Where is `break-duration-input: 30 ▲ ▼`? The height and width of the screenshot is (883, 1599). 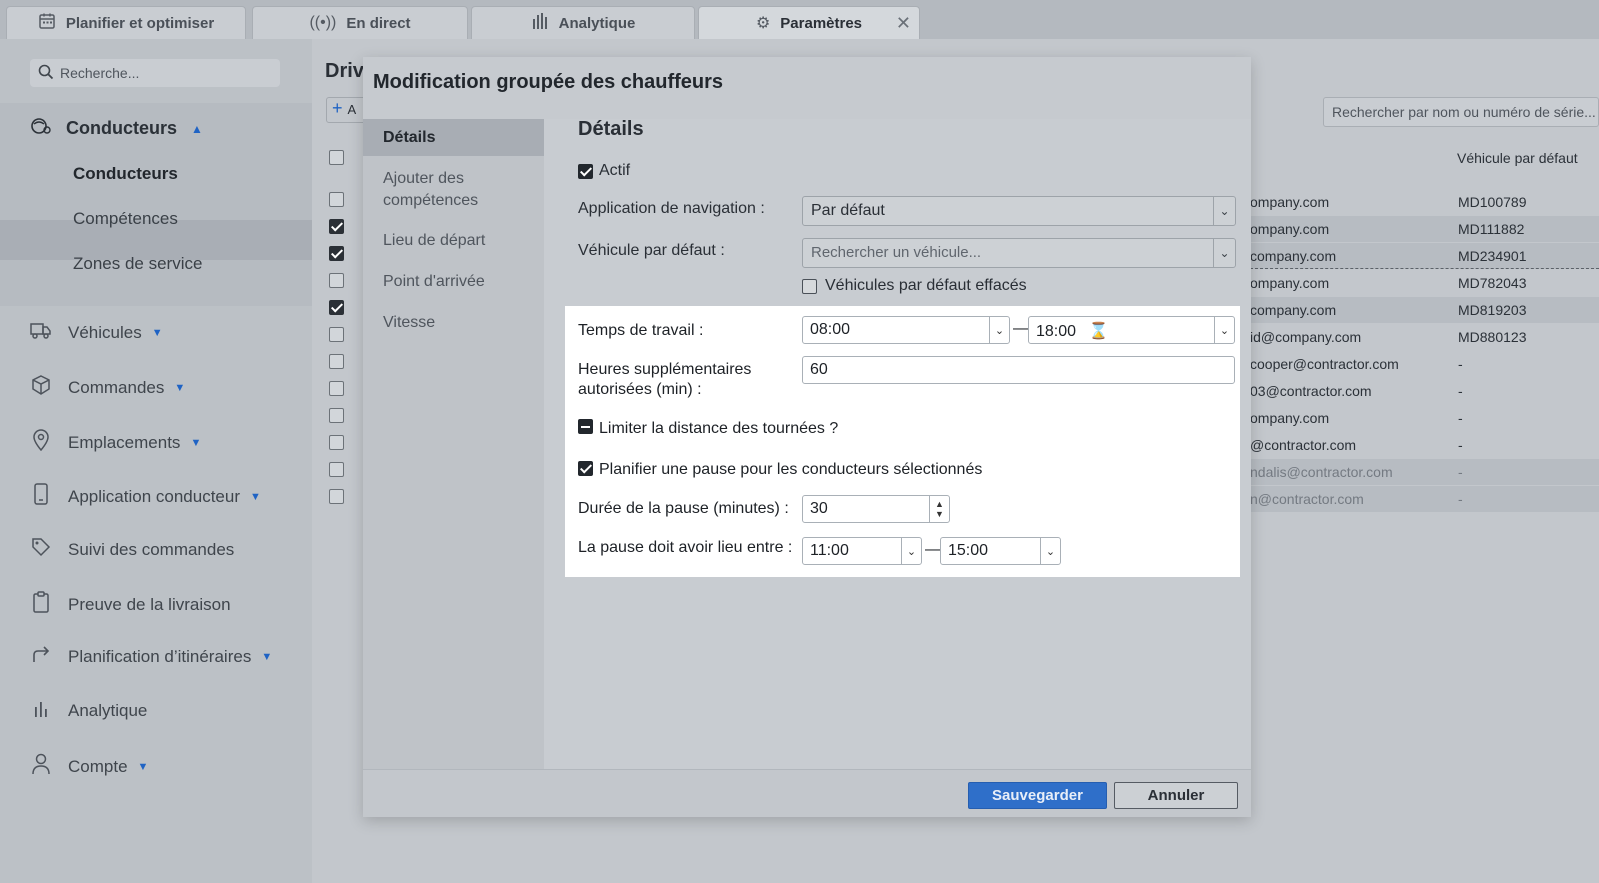 break-duration-input: 30 ▲ ▼ is located at coordinates (876, 509).